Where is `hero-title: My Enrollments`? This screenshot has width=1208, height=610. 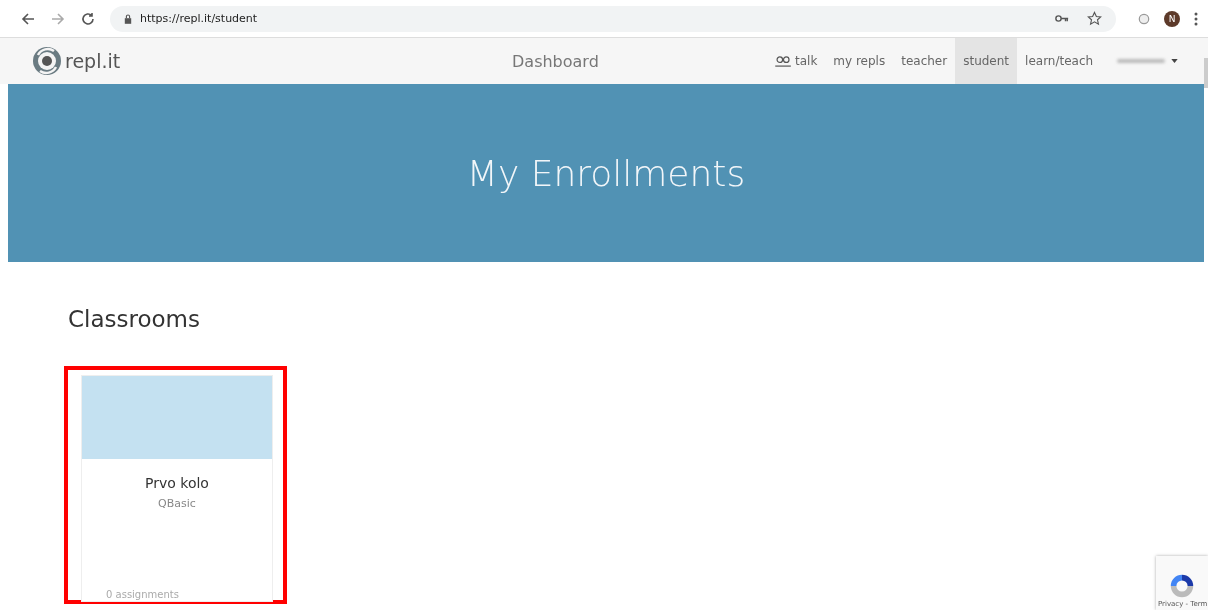
hero-title: My Enrollments is located at coordinates (606, 173).